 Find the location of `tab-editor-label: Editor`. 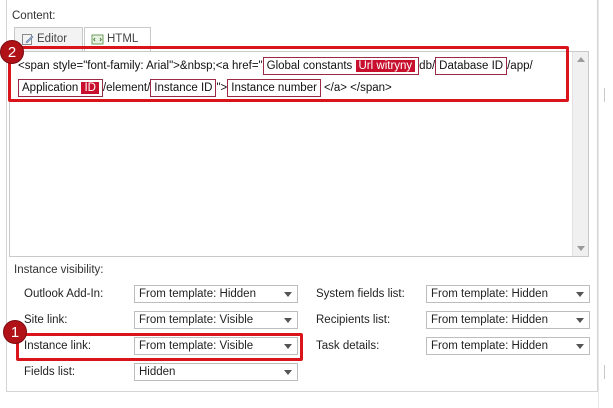

tab-editor-label: Editor is located at coordinates (52, 39).